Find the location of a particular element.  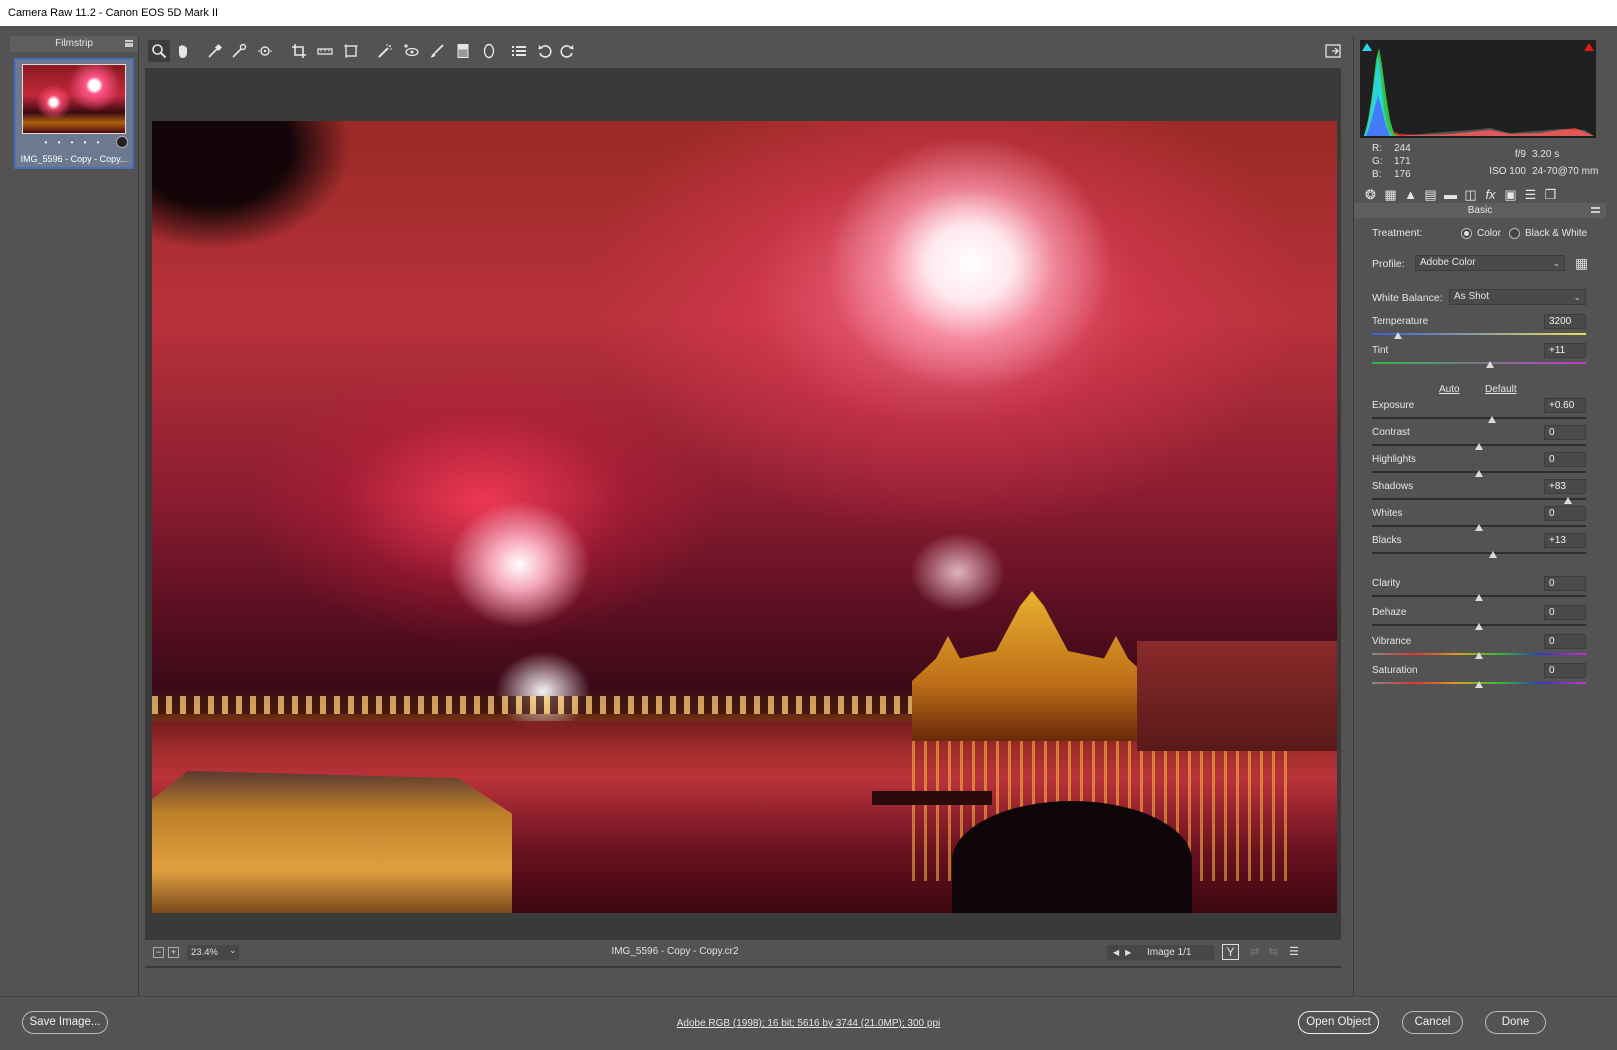

filmstrip-menu-icon is located at coordinates (129, 43).